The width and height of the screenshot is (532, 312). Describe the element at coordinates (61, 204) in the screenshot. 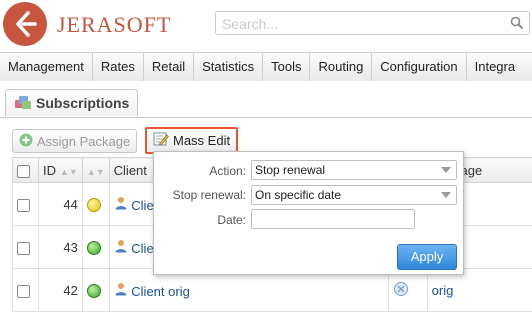

I see `row-id: 44` at that location.